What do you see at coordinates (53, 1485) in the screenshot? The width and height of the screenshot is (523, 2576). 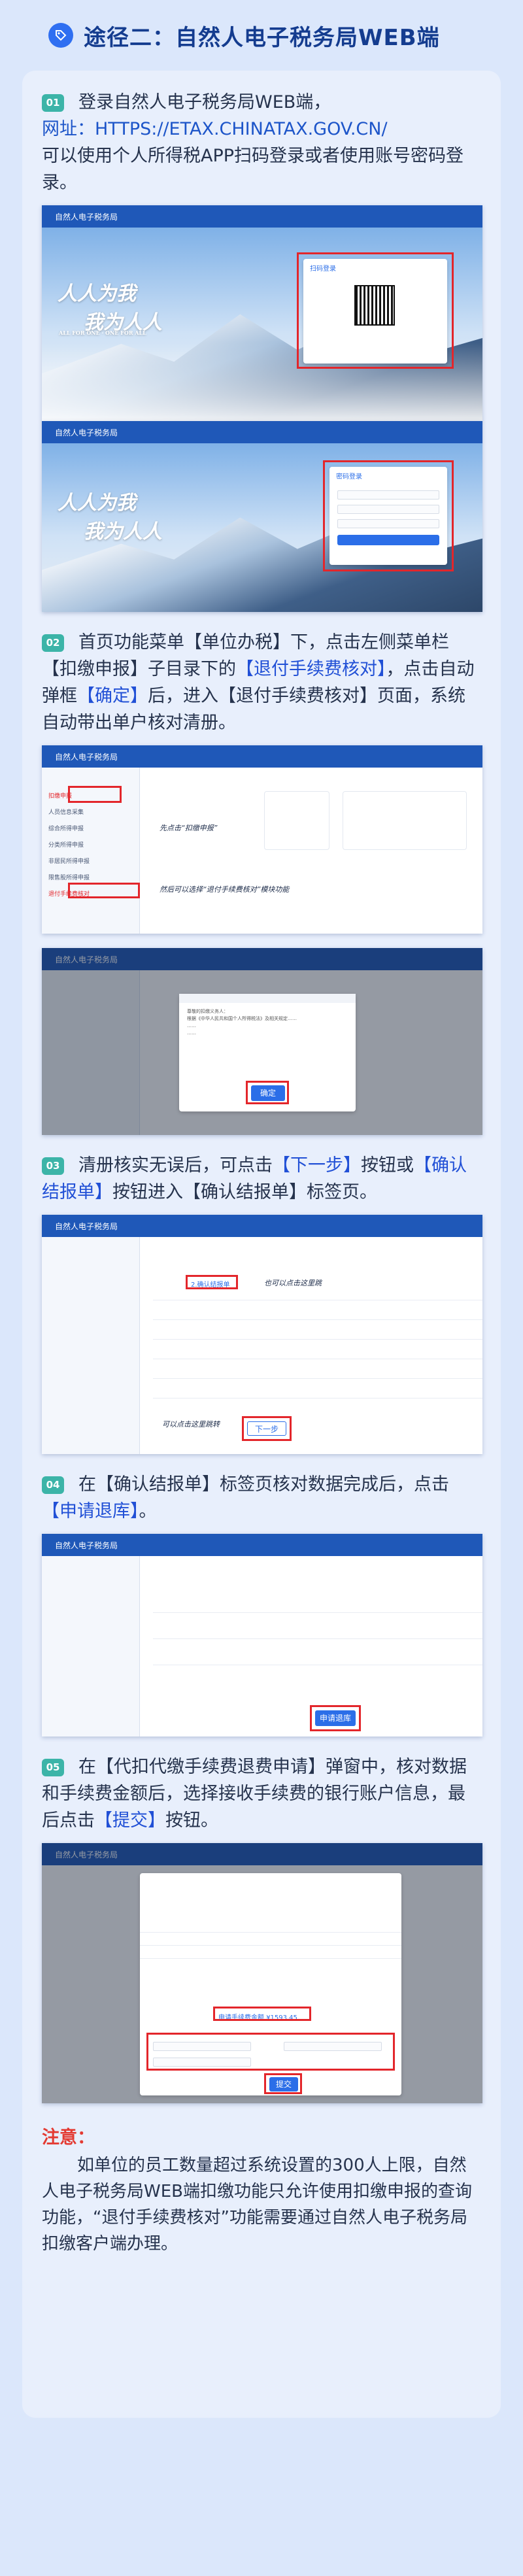 I see `step-4-badge: 04` at bounding box center [53, 1485].